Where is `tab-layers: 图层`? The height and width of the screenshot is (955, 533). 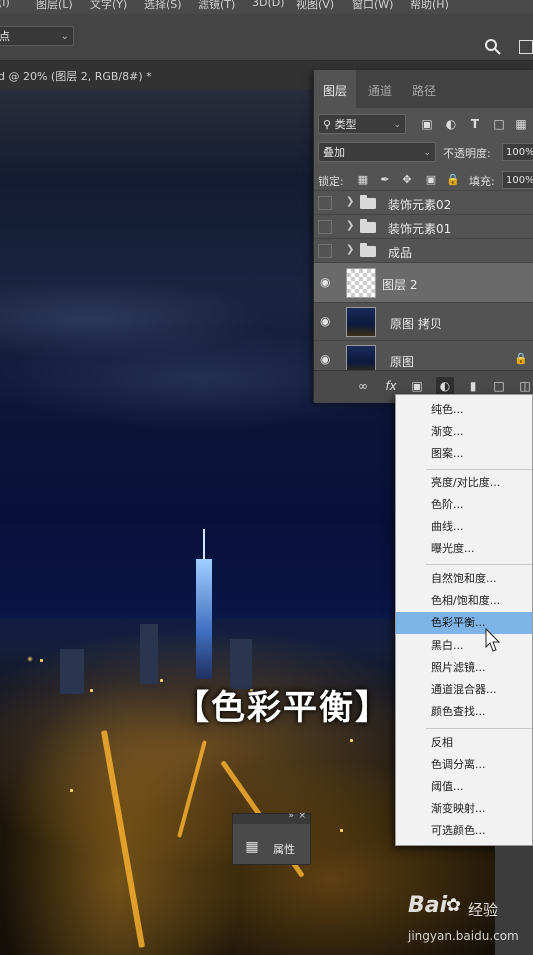 tab-layers: 图层 is located at coordinates (335, 89).